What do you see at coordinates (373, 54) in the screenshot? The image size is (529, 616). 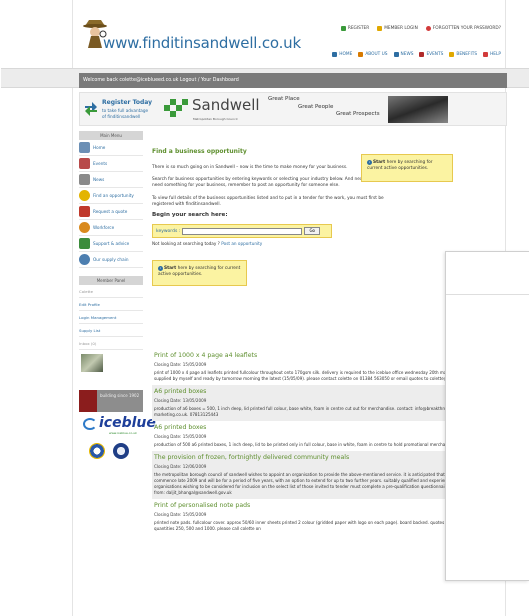 I see `nav-about-us: ABOUT US` at bounding box center [373, 54].